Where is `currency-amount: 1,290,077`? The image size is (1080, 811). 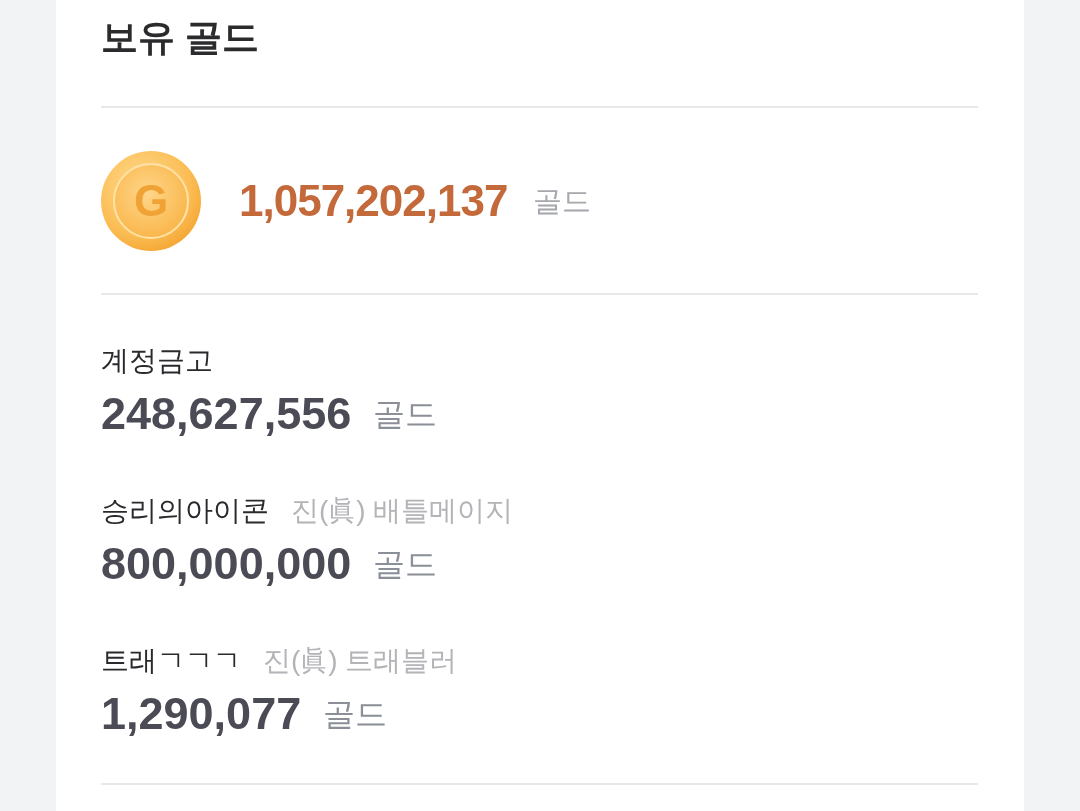
currency-amount: 1,290,077 is located at coordinates (201, 714).